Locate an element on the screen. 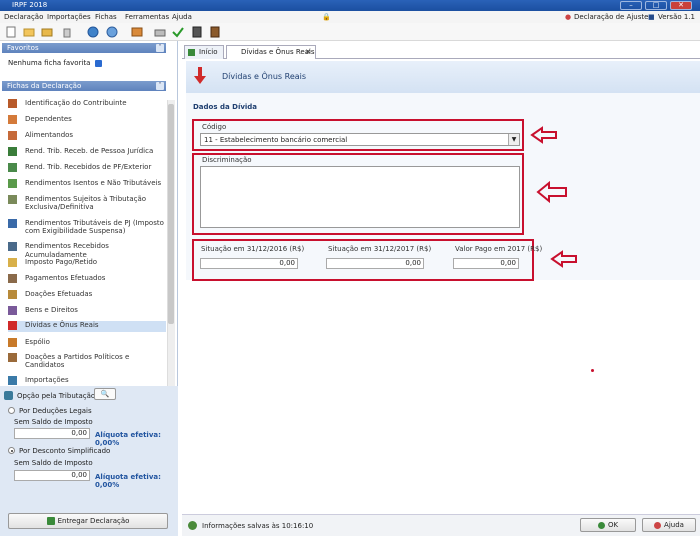  sidebar-item-bens: Bens e Direitos is located at coordinates (87, 311).